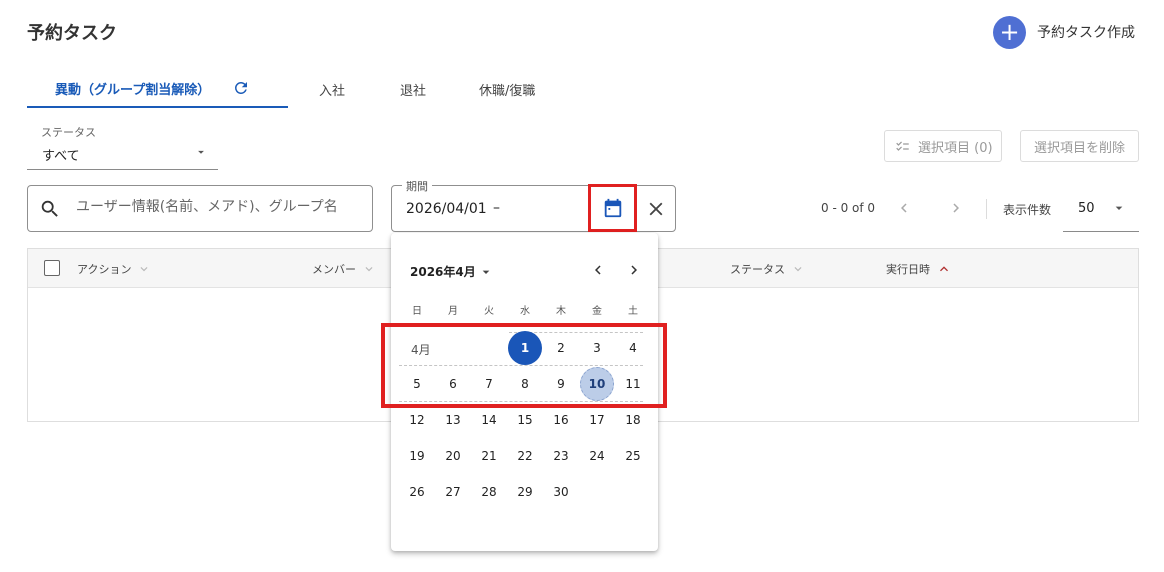 This screenshot has width=1164, height=572. What do you see at coordinates (50, 211) in the screenshot?
I see `search-icon` at bounding box center [50, 211].